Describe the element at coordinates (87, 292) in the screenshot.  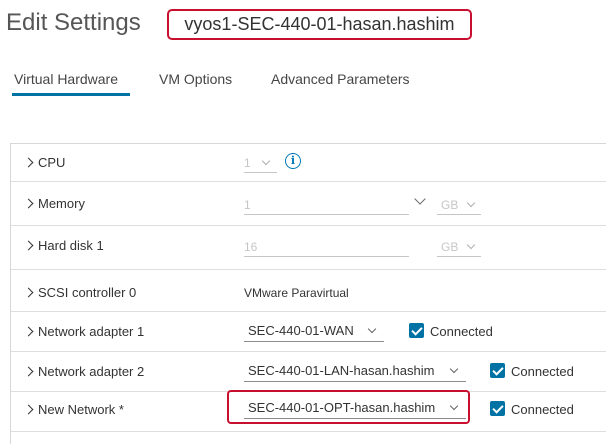
I see `scsi-label: SCSI controller 0` at that location.